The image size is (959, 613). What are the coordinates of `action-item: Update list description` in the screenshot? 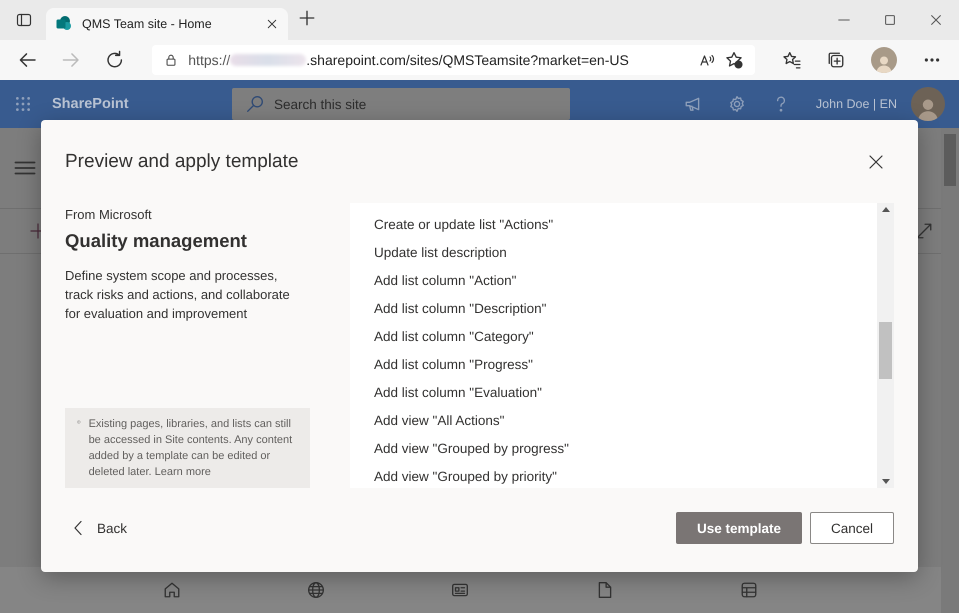 It's located at (441, 253).